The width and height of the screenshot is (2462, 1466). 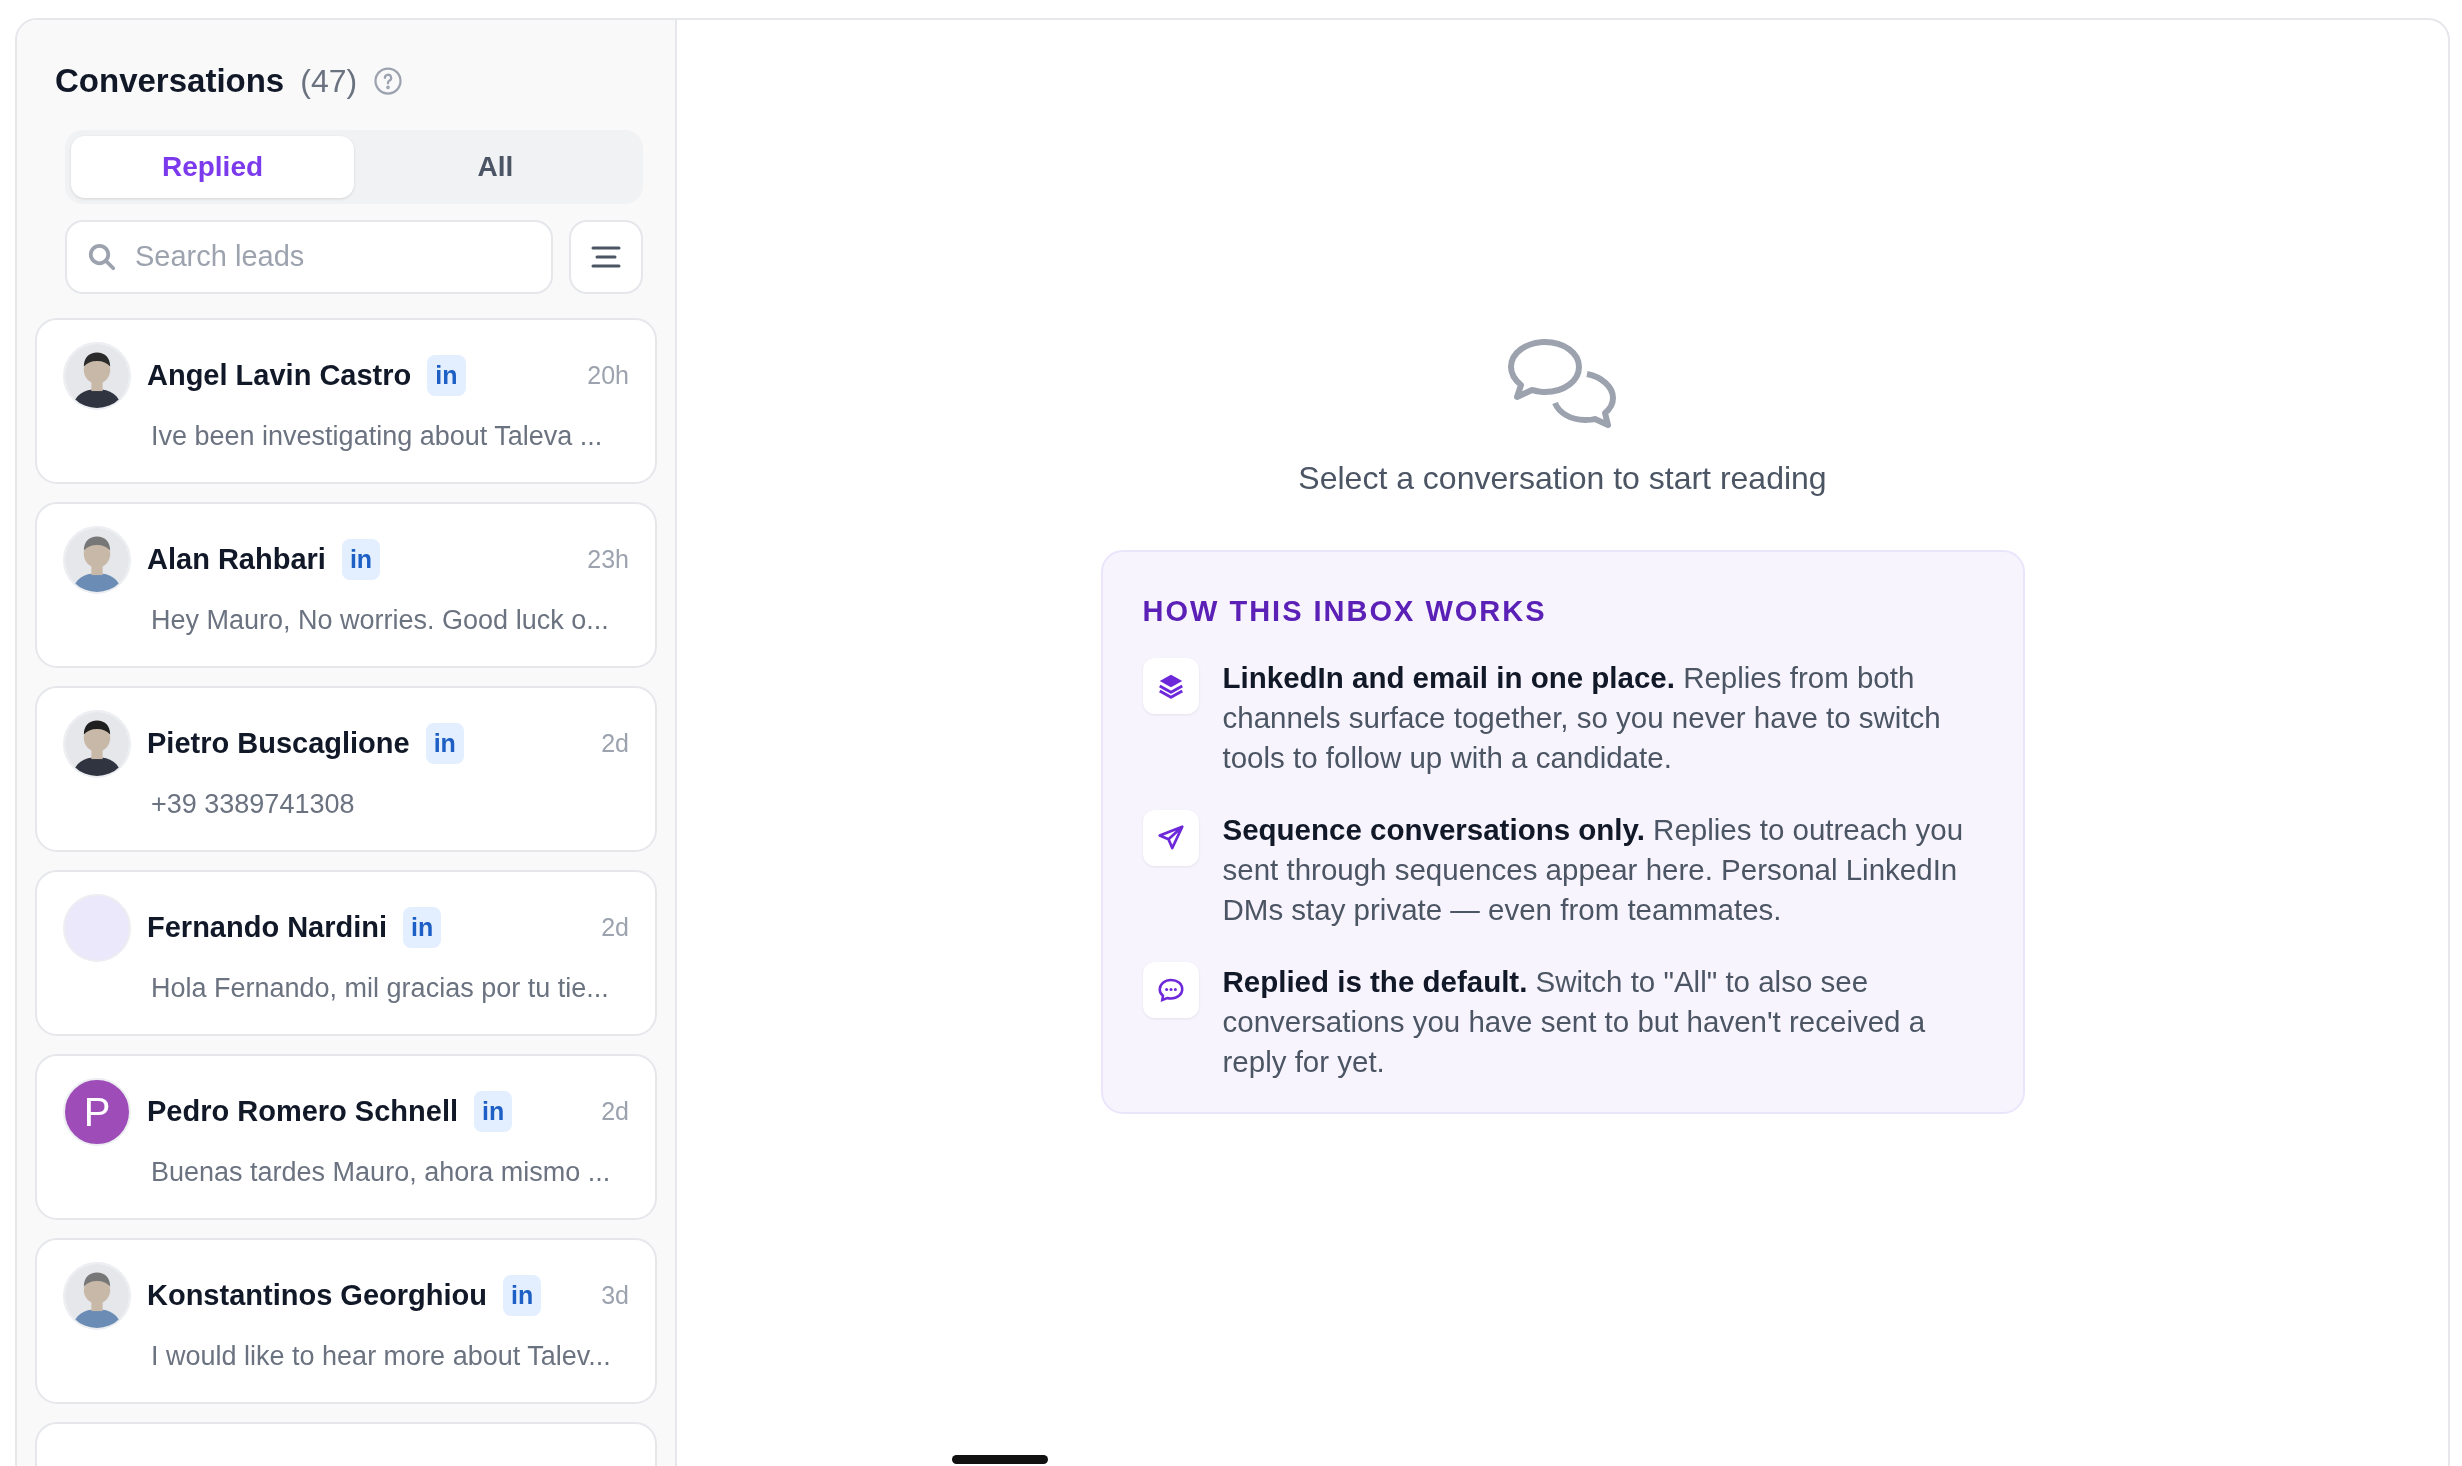 What do you see at coordinates (302, 1111) in the screenshot?
I see `lead-name: Pedro Romero Schnell` at bounding box center [302, 1111].